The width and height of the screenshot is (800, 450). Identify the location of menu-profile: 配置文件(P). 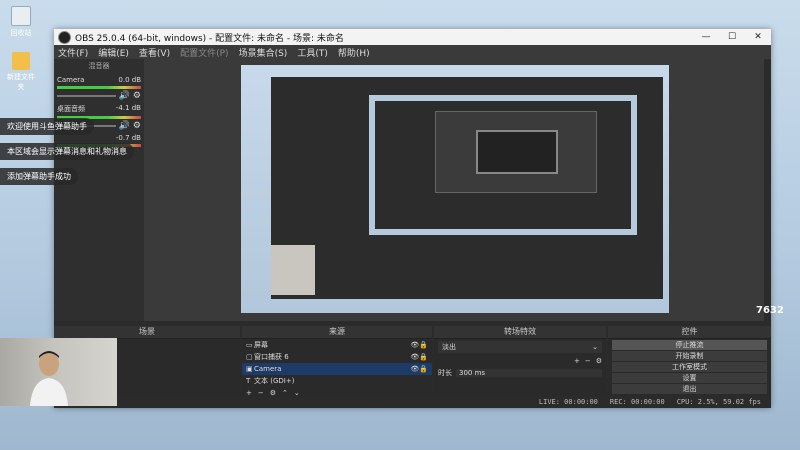
(204, 52).